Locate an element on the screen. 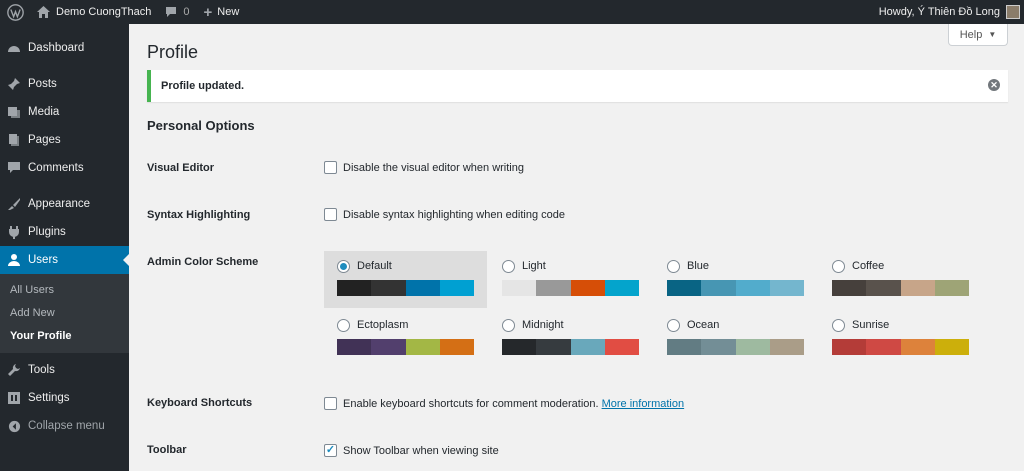 Image resolution: width=1024 pixels, height=471 pixels. pages-icon is located at coordinates (14, 140).